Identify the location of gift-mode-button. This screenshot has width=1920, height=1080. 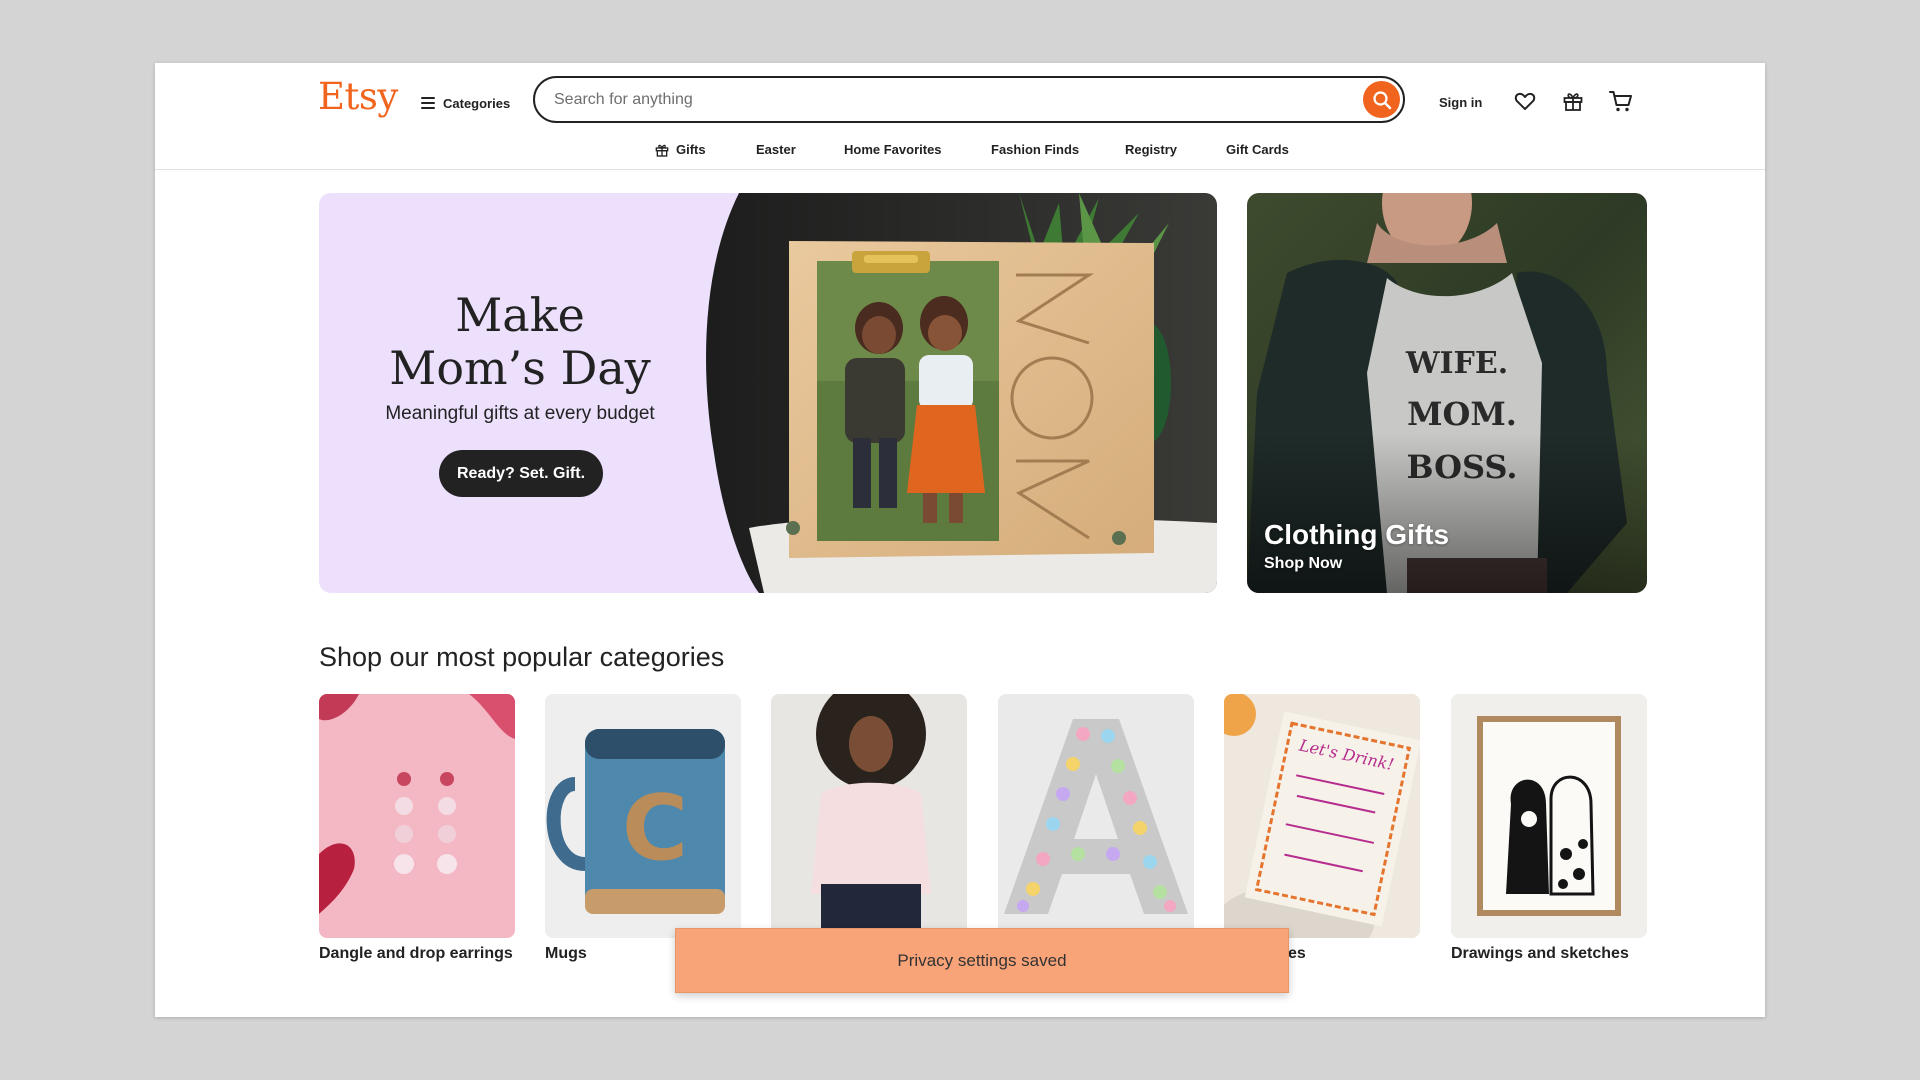
(1573, 101).